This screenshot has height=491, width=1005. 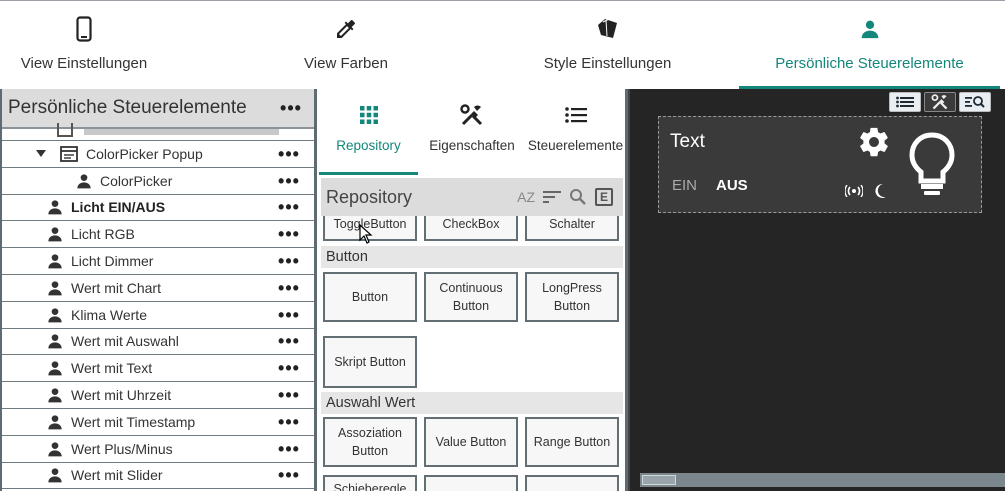 I want to click on tree-item-label: Licht RGB, so click(x=103, y=234).